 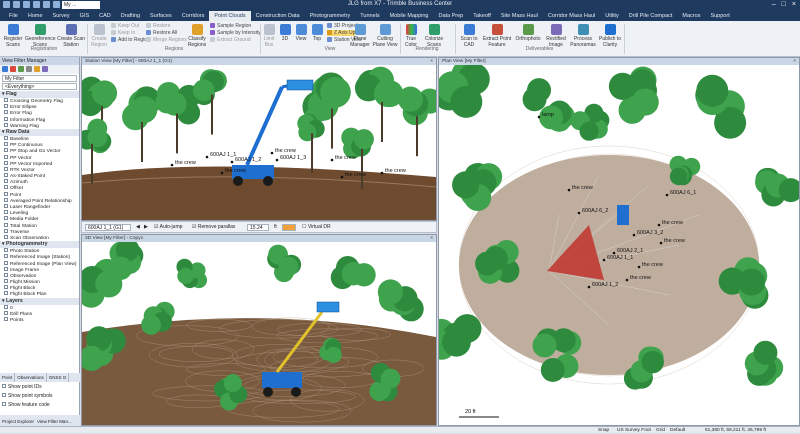 I want to click on menu-item-corridors: Corridors, so click(x=193, y=16).